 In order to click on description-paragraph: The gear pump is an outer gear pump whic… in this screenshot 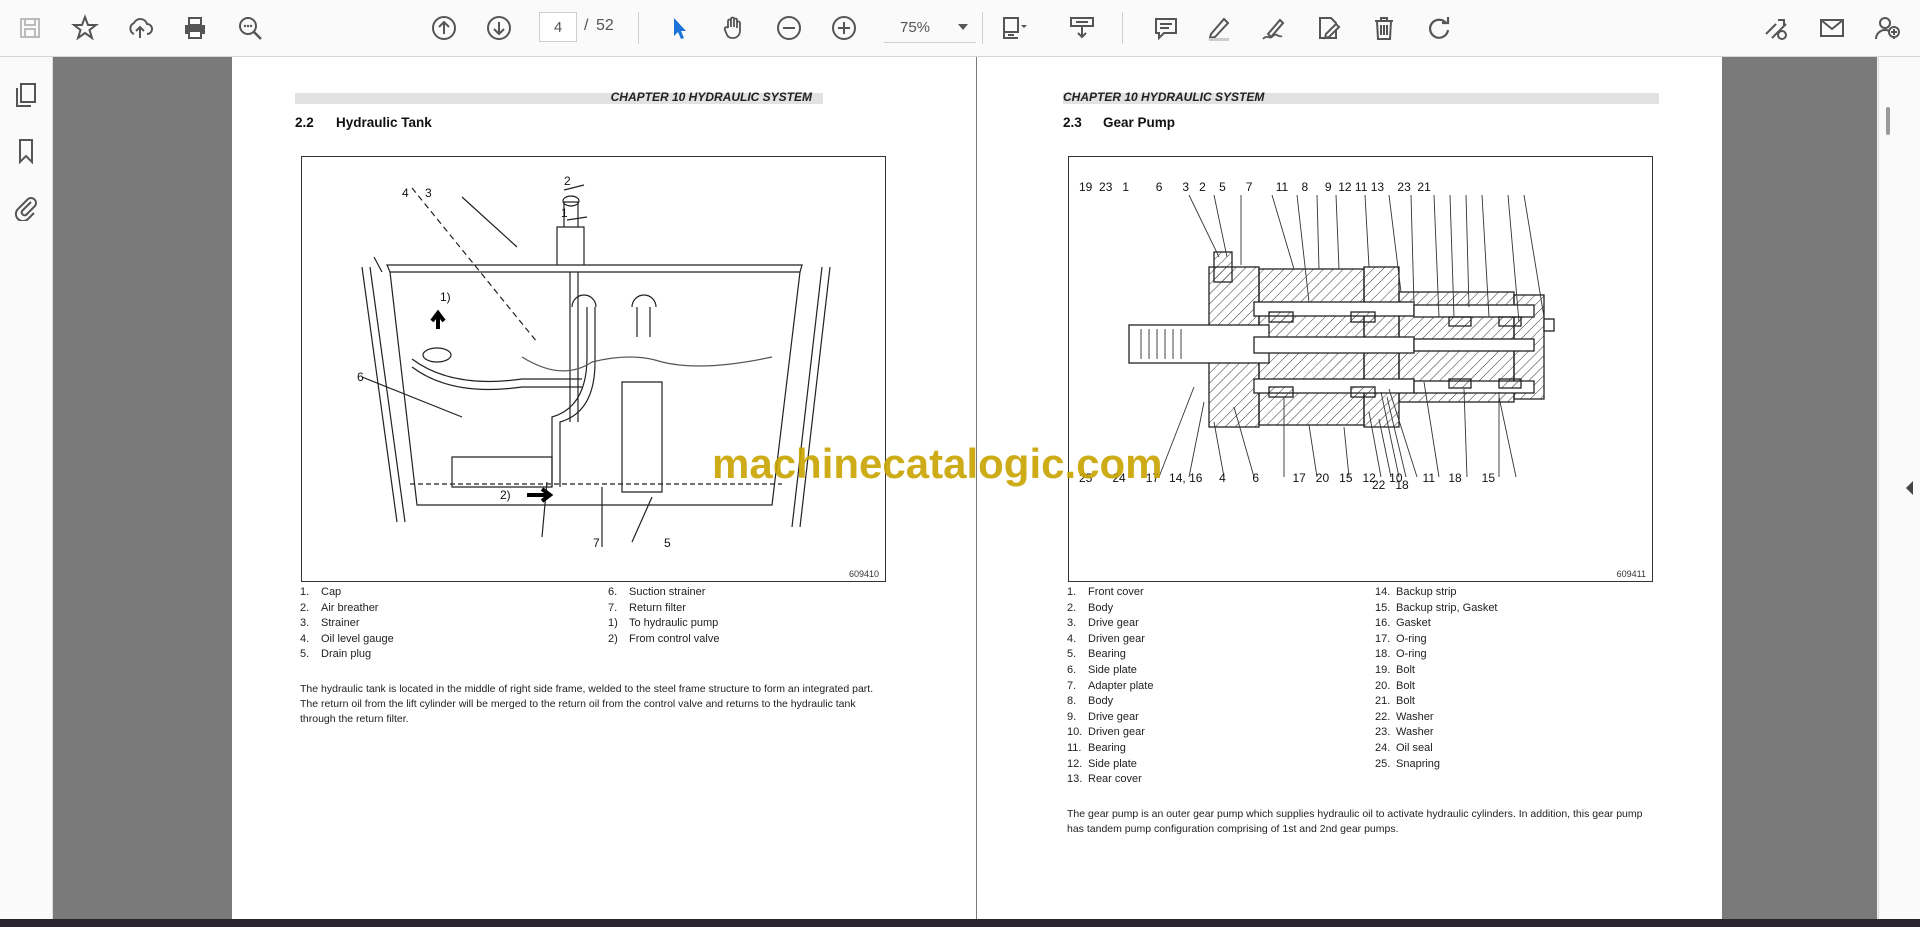, I will do `click(1355, 821)`.